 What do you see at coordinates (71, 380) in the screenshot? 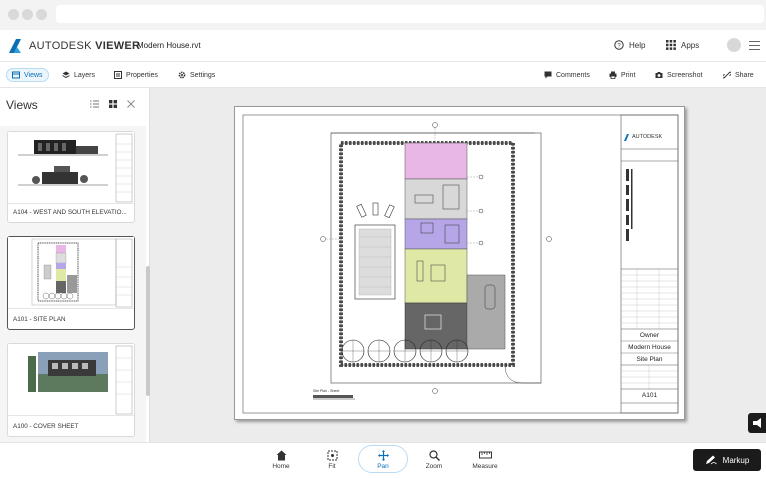
I see `cover-sheet-thumbnail` at bounding box center [71, 380].